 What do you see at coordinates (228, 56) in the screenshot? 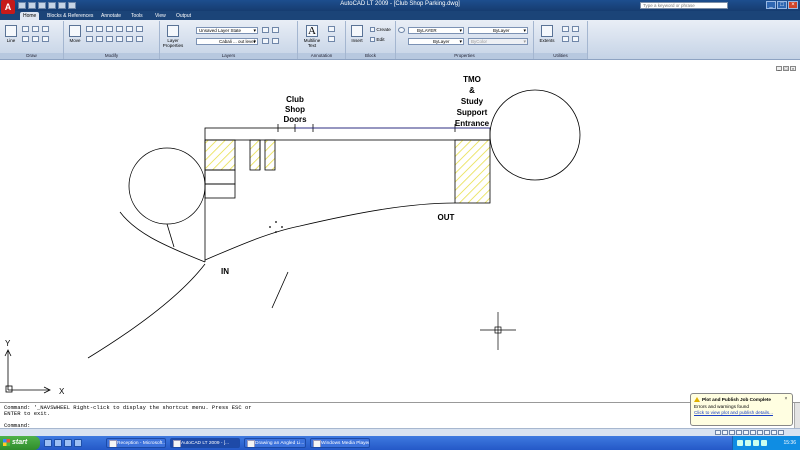
I see `panel-layers-label: Layers` at bounding box center [228, 56].